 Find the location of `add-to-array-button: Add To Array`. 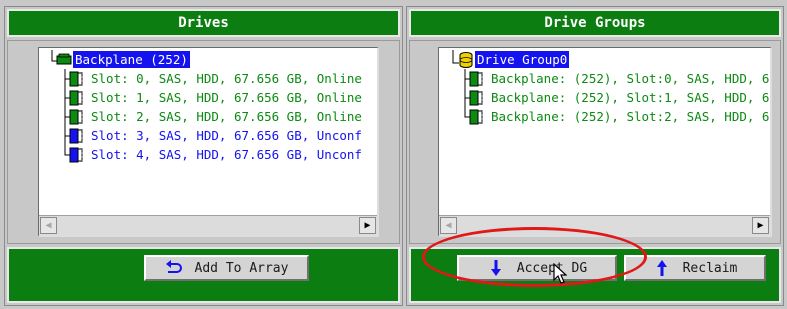

add-to-array-button: Add To Array is located at coordinates (226, 268).